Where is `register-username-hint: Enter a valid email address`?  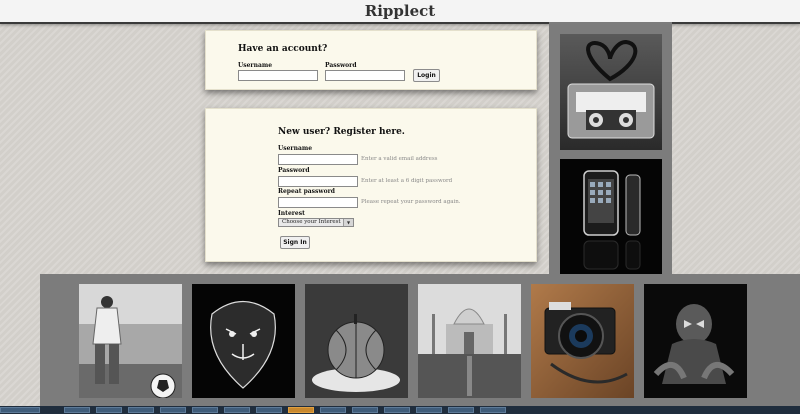 register-username-hint: Enter a valid email address is located at coordinates (399, 159).